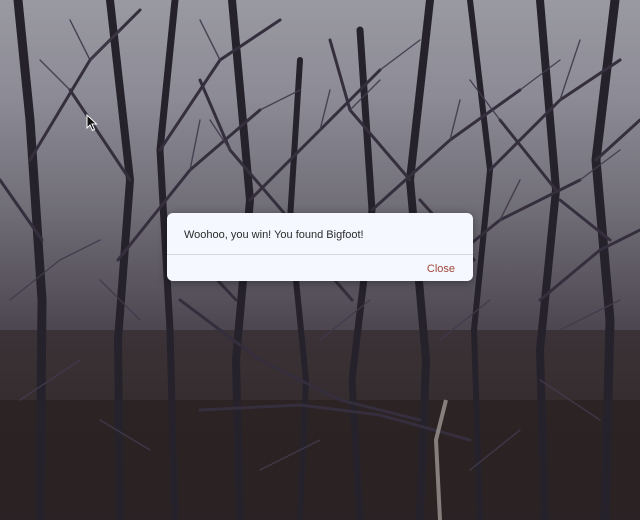 The height and width of the screenshot is (520, 640). Describe the element at coordinates (441, 269) in the screenshot. I see `close-button: Close` at that location.